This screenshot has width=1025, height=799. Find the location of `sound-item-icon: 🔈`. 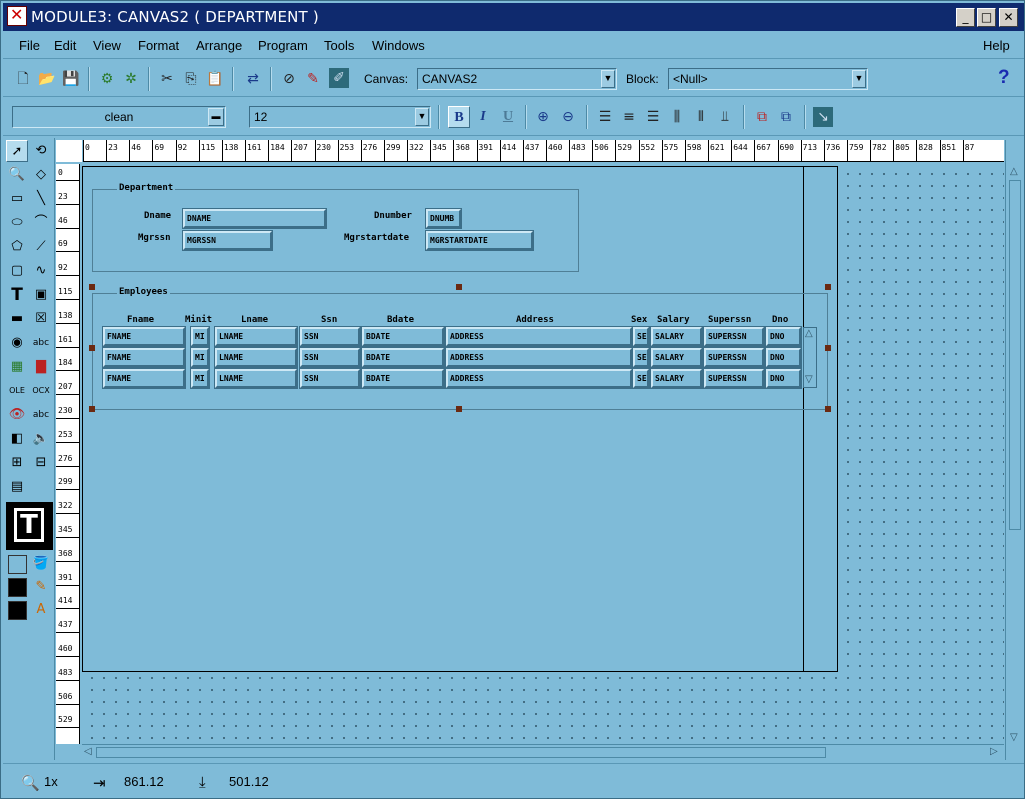

sound-item-icon: 🔈 is located at coordinates (41, 439).